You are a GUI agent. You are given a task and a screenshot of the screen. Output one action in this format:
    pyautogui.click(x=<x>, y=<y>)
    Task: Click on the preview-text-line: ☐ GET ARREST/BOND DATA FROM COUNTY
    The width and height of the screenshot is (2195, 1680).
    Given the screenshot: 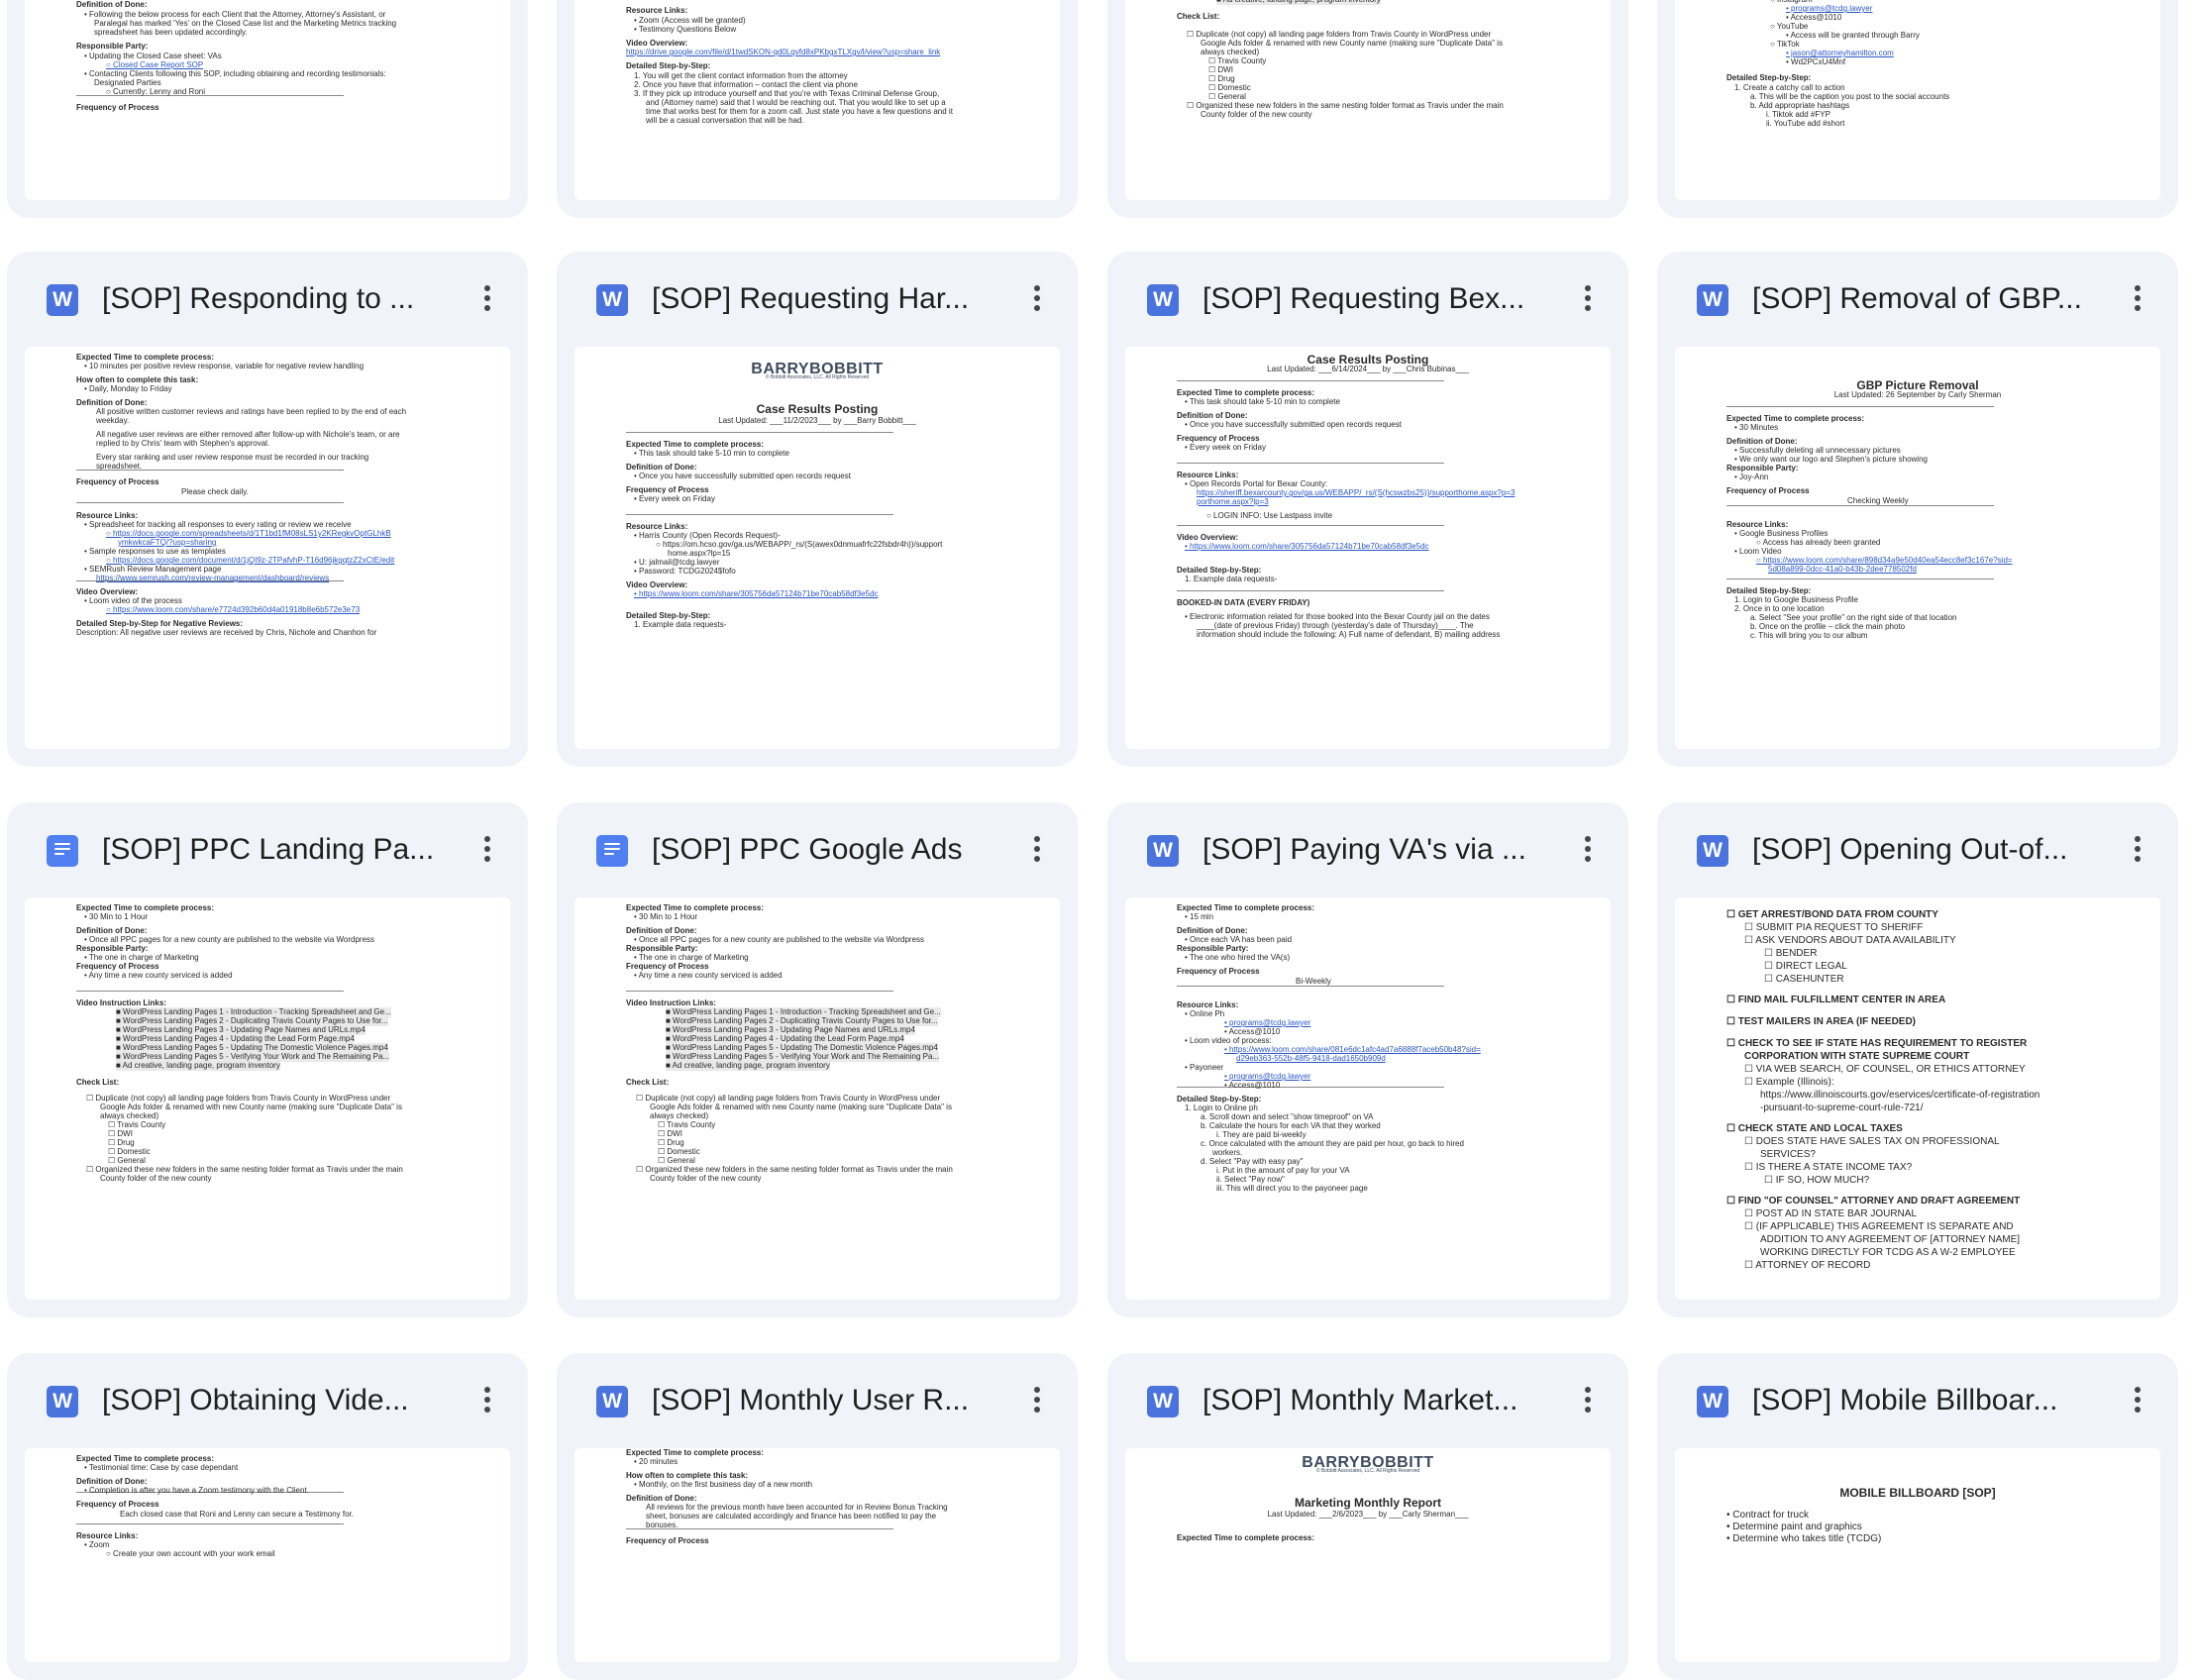 What is the action you would take?
    pyautogui.click(x=1832, y=914)
    